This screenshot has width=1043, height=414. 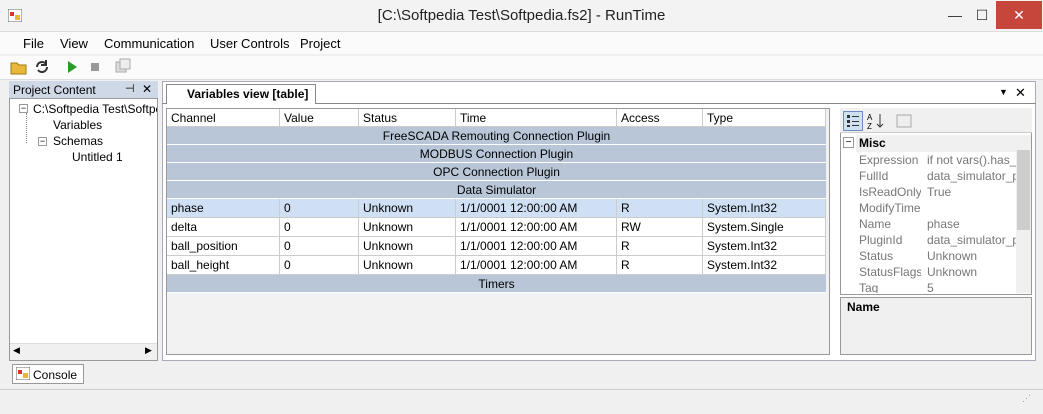 What do you see at coordinates (536, 118) in the screenshot?
I see `column-header-time: Time` at bounding box center [536, 118].